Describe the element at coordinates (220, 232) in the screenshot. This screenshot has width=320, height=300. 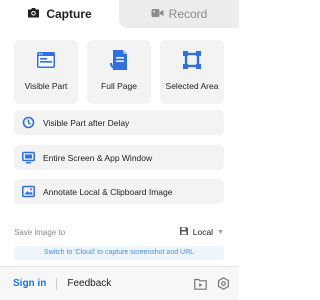
I see `chevron-down-icon: ▼` at that location.